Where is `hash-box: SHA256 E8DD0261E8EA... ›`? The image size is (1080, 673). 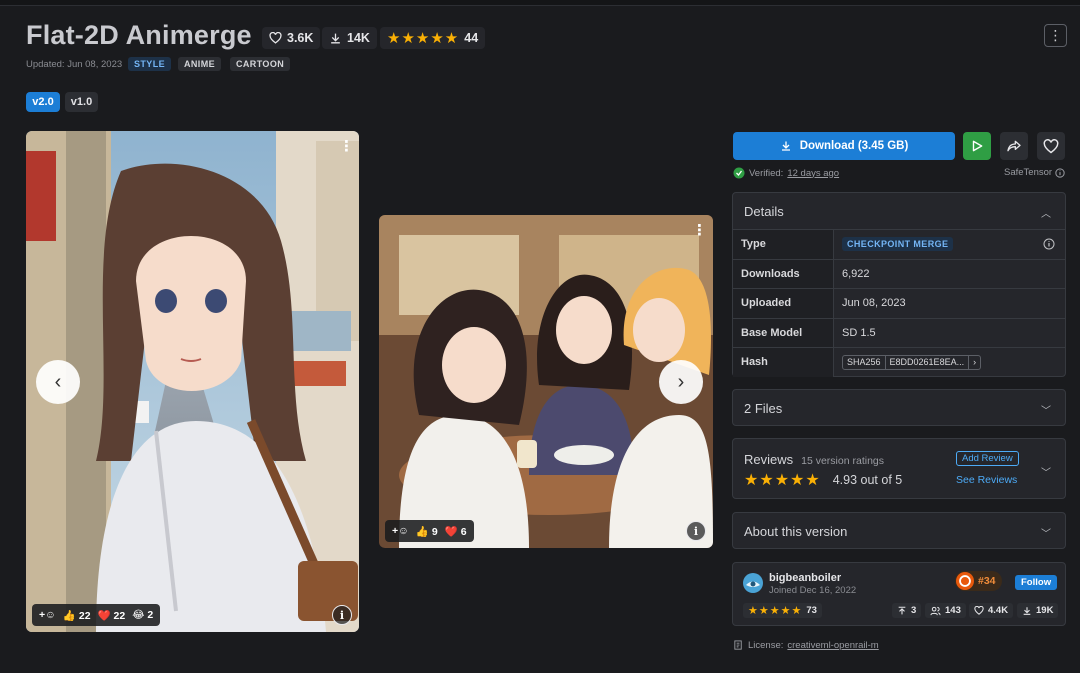 hash-box: SHA256 E8DD0261E8EA... › is located at coordinates (912, 362).